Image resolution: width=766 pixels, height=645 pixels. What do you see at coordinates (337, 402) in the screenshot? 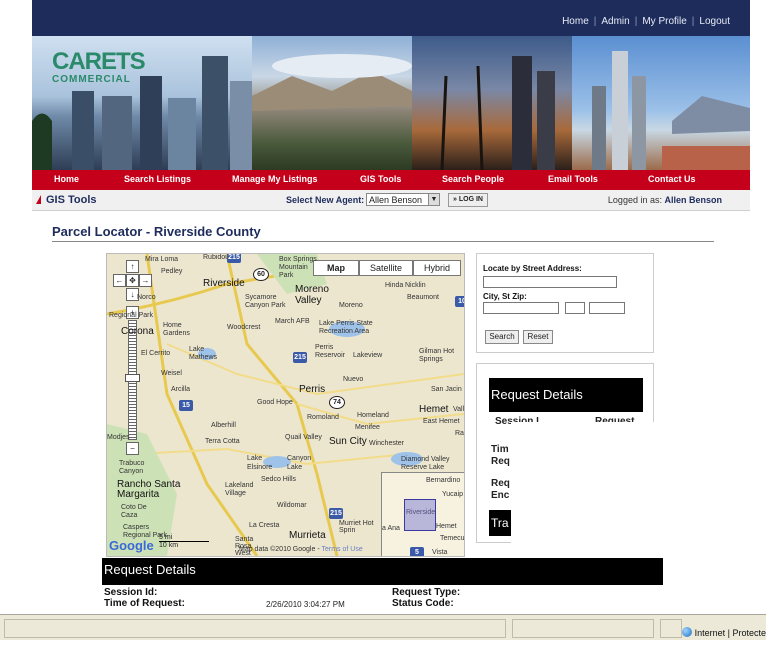
I see `hwy-shield: 74` at bounding box center [337, 402].